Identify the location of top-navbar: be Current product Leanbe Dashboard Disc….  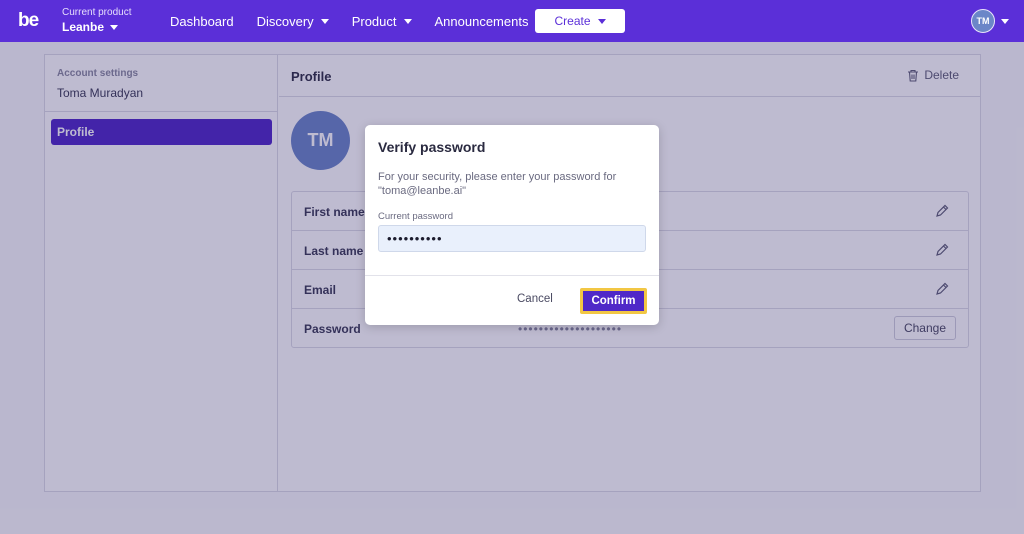
(512, 21).